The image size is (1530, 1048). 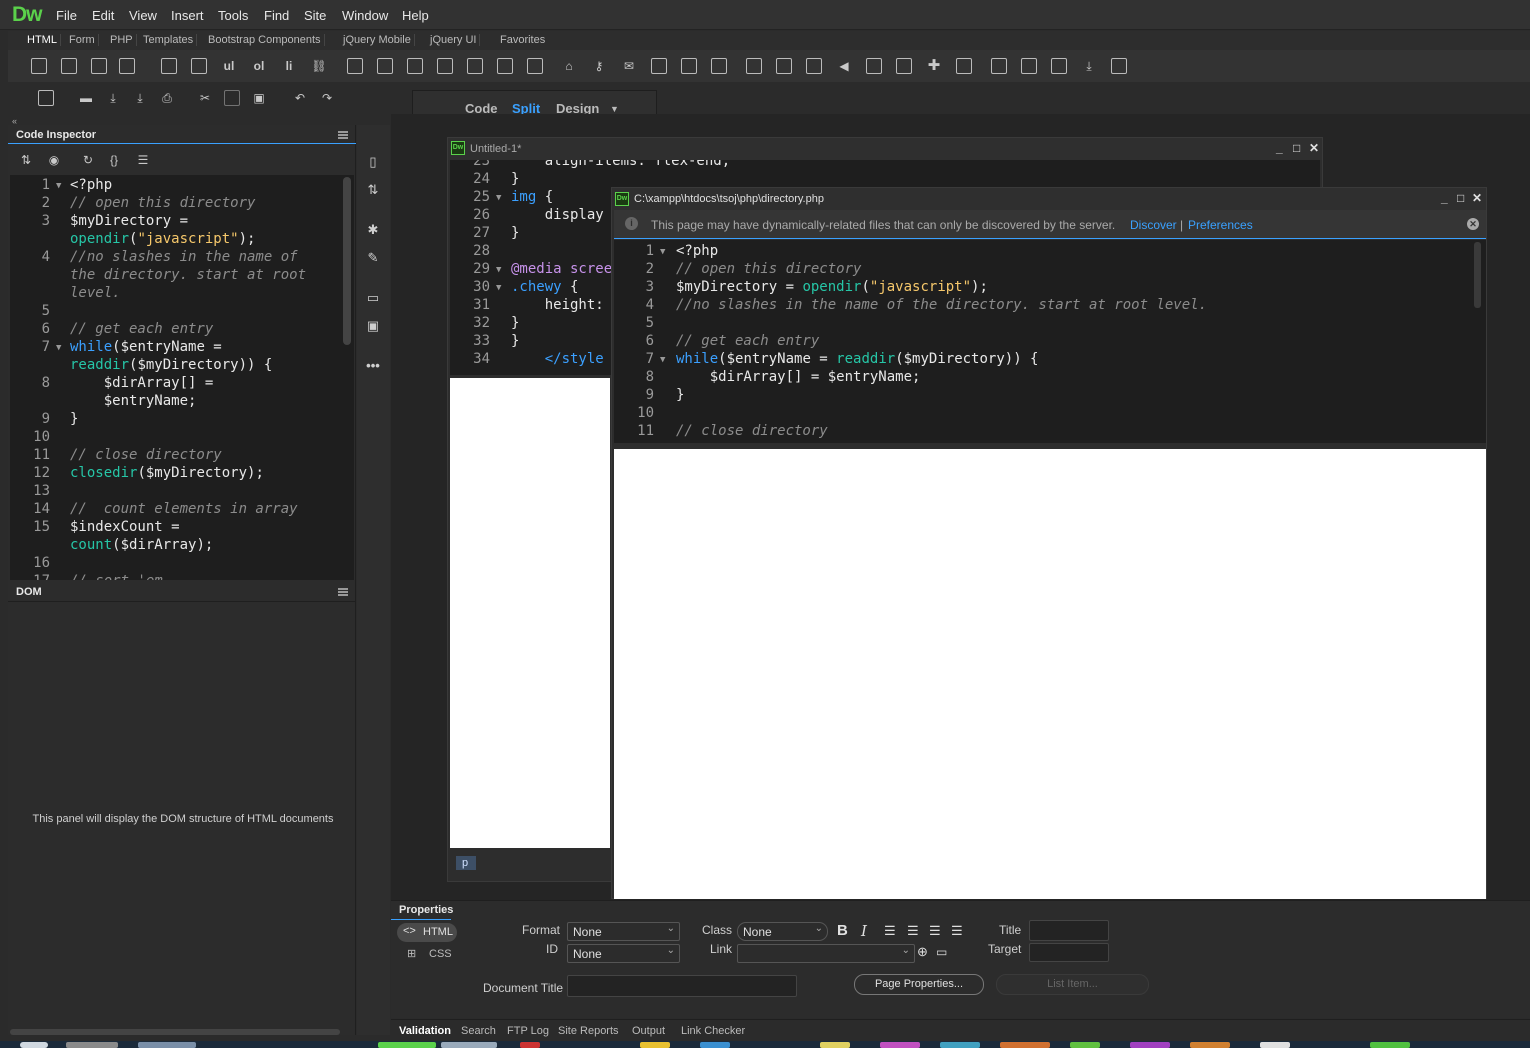 I want to click on link-input: ⌄, so click(x=826, y=953).